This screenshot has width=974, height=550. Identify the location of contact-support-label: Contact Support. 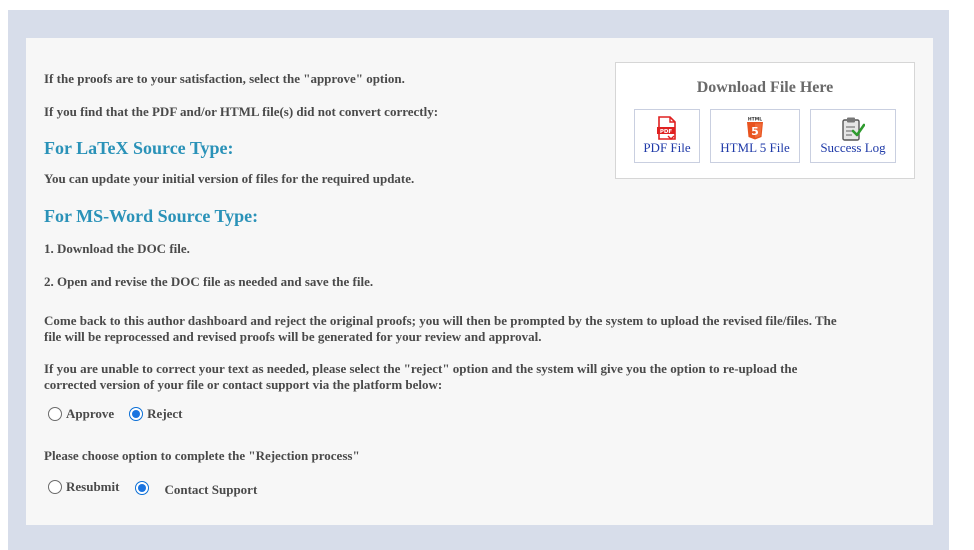
(210, 490).